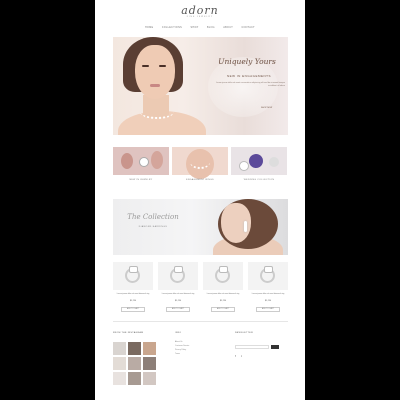 This screenshot has height=400, width=400. What do you see at coordinates (266, 108) in the screenshot?
I see `hero-shop-link: SHOP NOW` at bounding box center [266, 108].